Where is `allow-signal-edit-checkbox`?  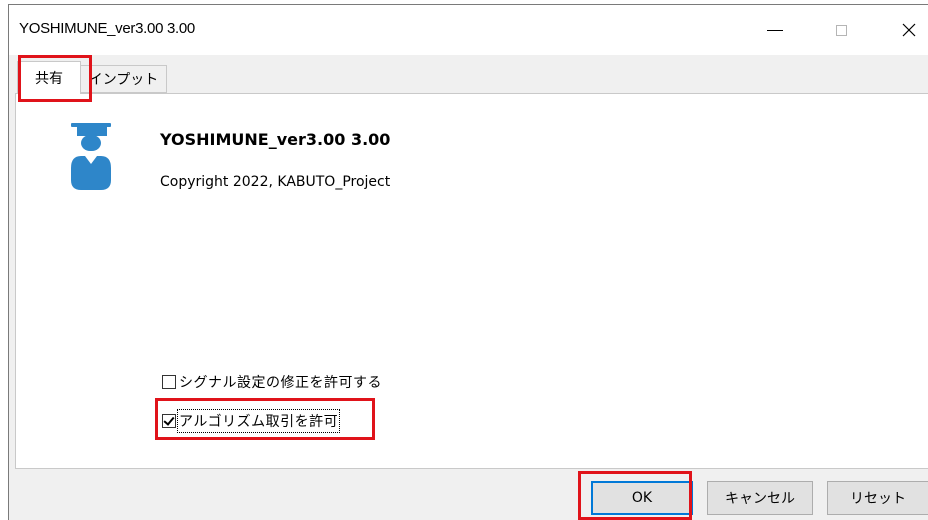
allow-signal-edit-checkbox is located at coordinates (169, 382).